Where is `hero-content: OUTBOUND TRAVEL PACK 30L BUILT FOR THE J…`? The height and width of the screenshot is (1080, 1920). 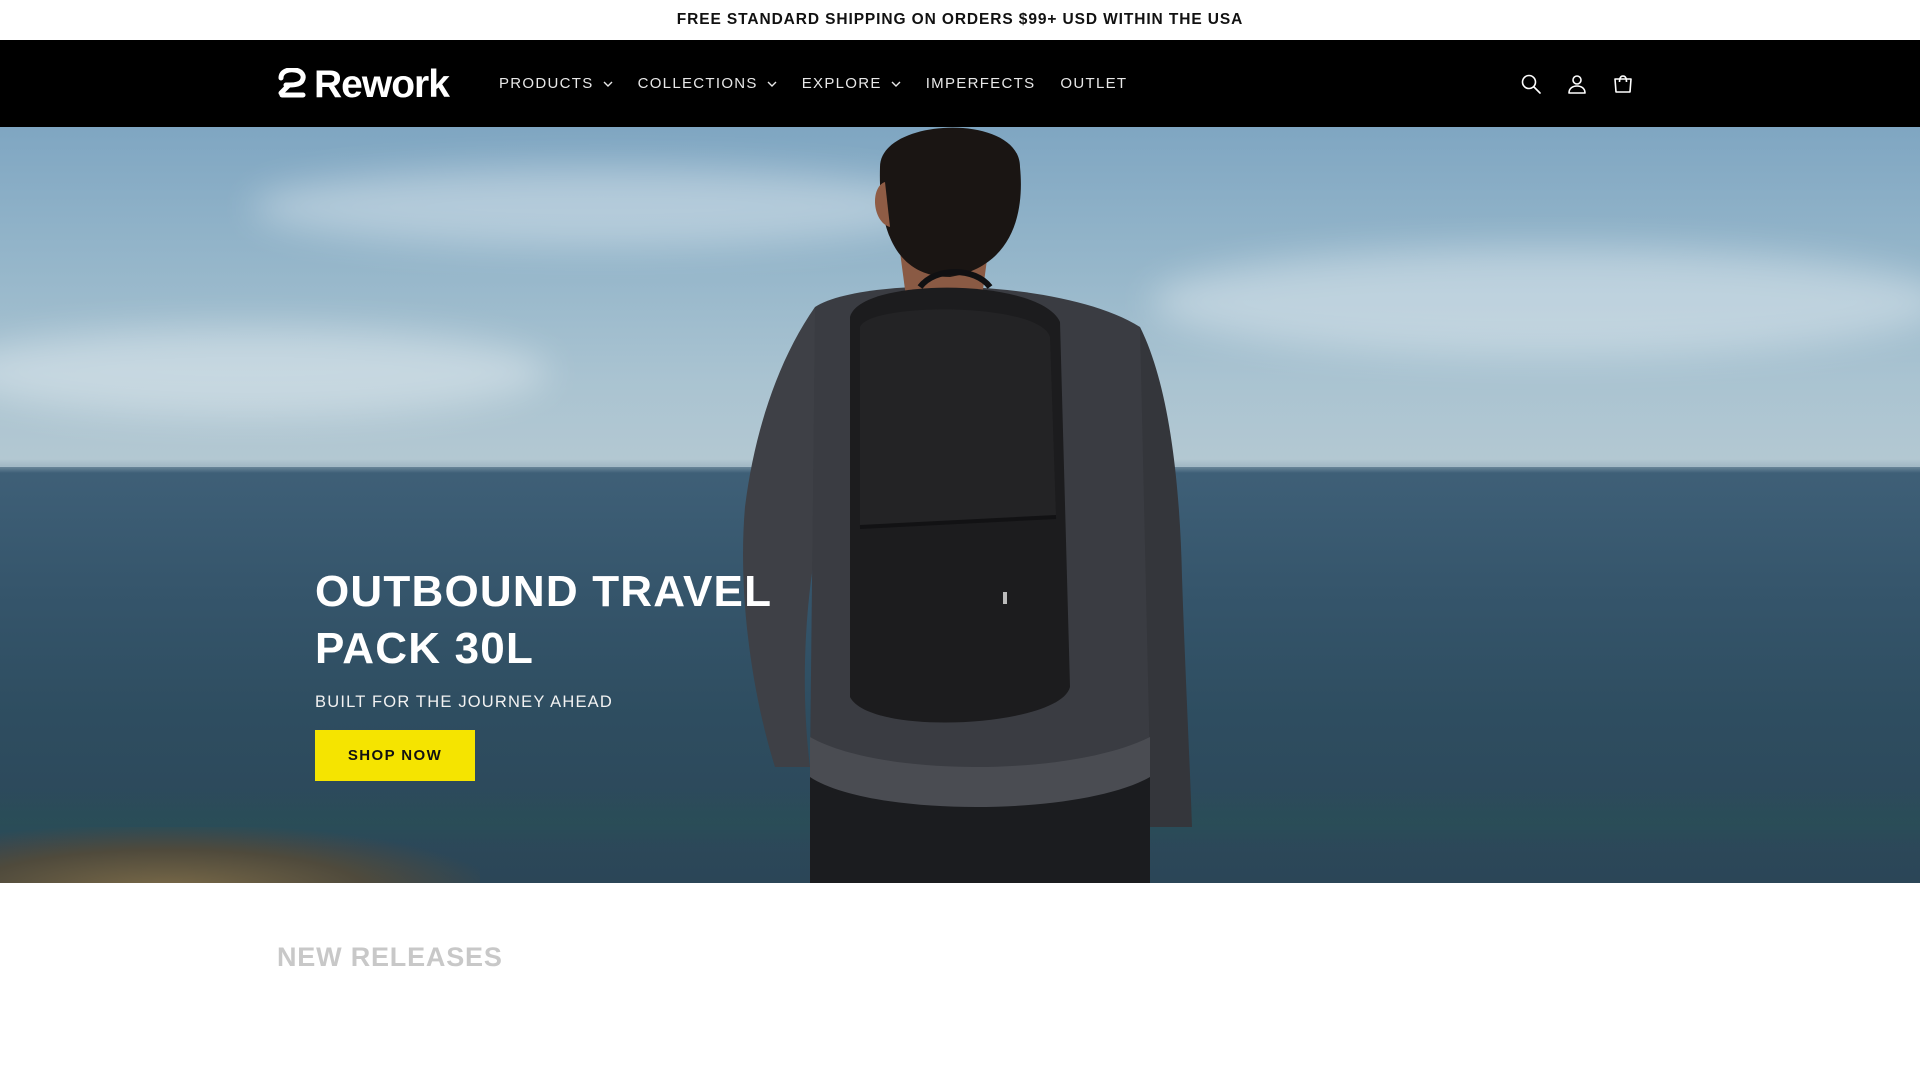
hero-content: OUTBOUND TRAVEL PACK 30L BUILT FOR THE J… is located at coordinates (595, 672).